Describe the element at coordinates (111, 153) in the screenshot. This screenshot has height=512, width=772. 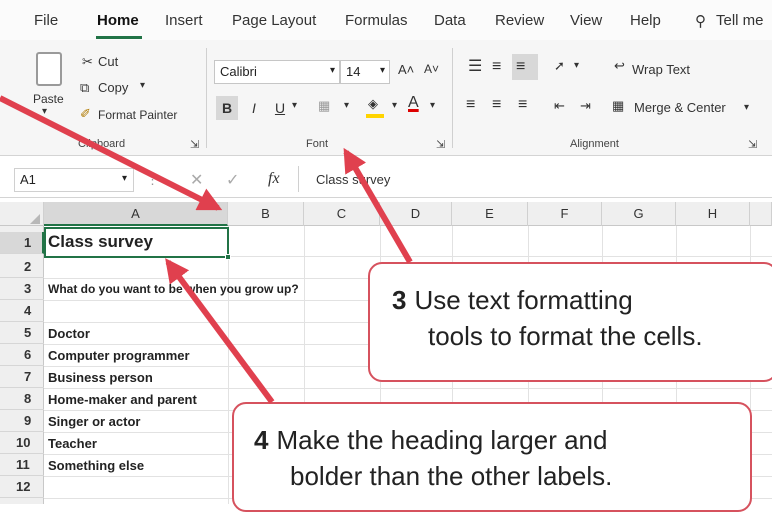
I see `arrow-to-font-group` at that location.